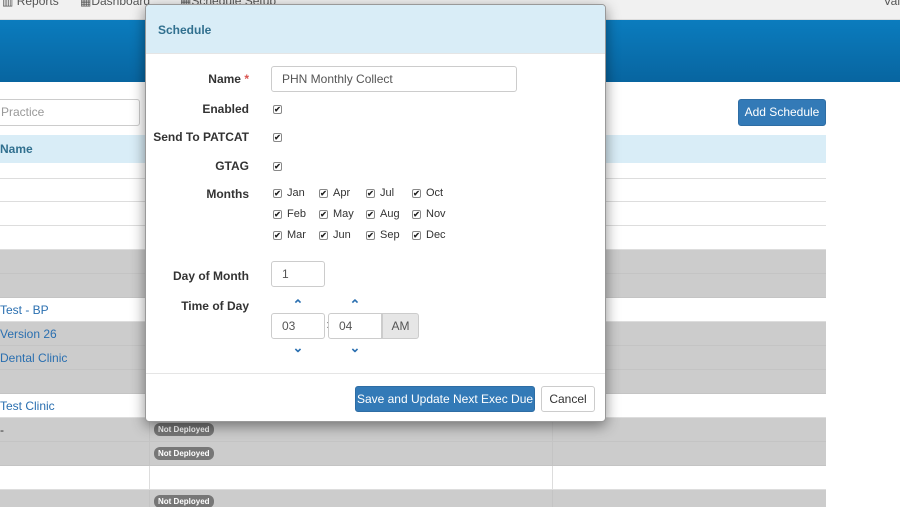 The width and height of the screenshot is (900, 507). I want to click on nav-dashboard: ▦Dashboard, so click(115, 4).